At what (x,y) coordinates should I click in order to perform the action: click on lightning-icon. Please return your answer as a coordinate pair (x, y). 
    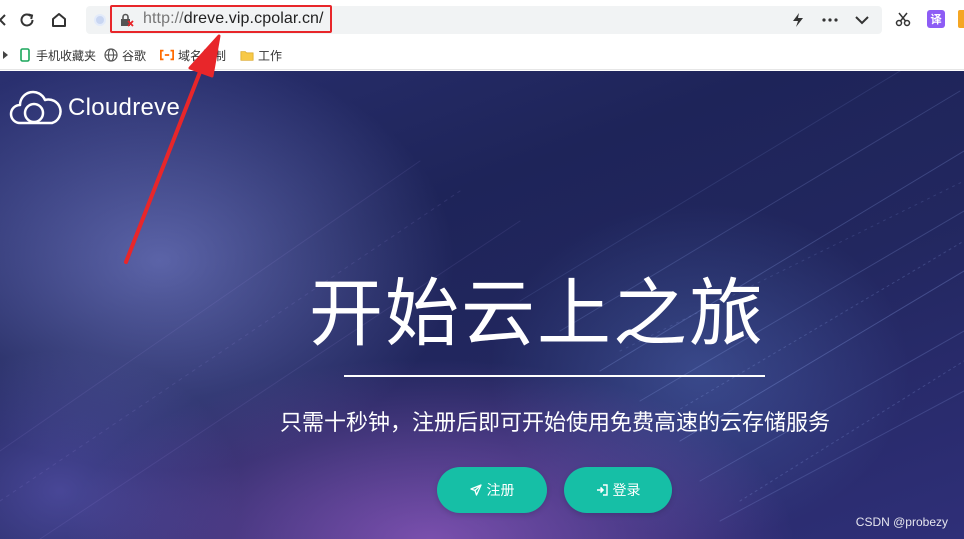
    Looking at the image, I should click on (798, 20).